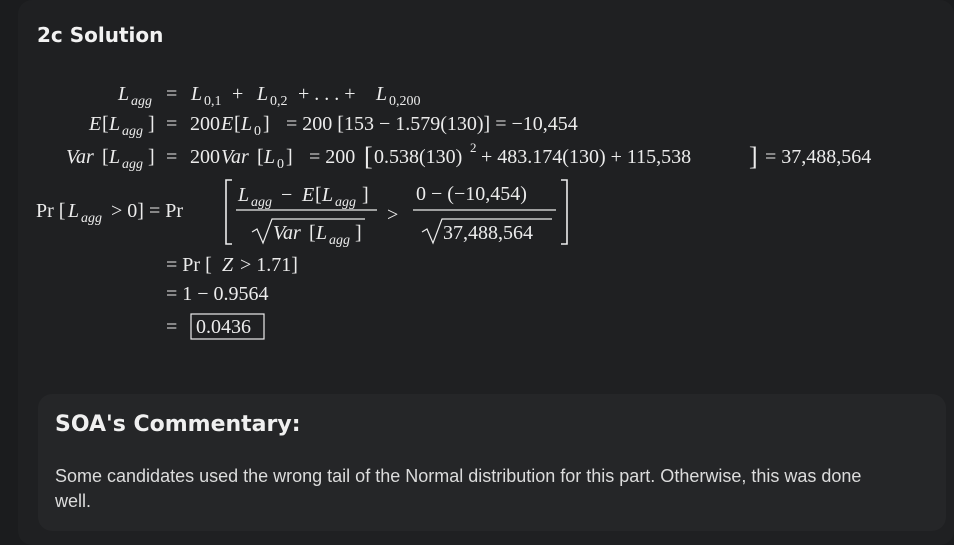 The height and width of the screenshot is (545, 954). I want to click on equation-line-5: = Pr [ Z > 1.71], so click(232, 265).